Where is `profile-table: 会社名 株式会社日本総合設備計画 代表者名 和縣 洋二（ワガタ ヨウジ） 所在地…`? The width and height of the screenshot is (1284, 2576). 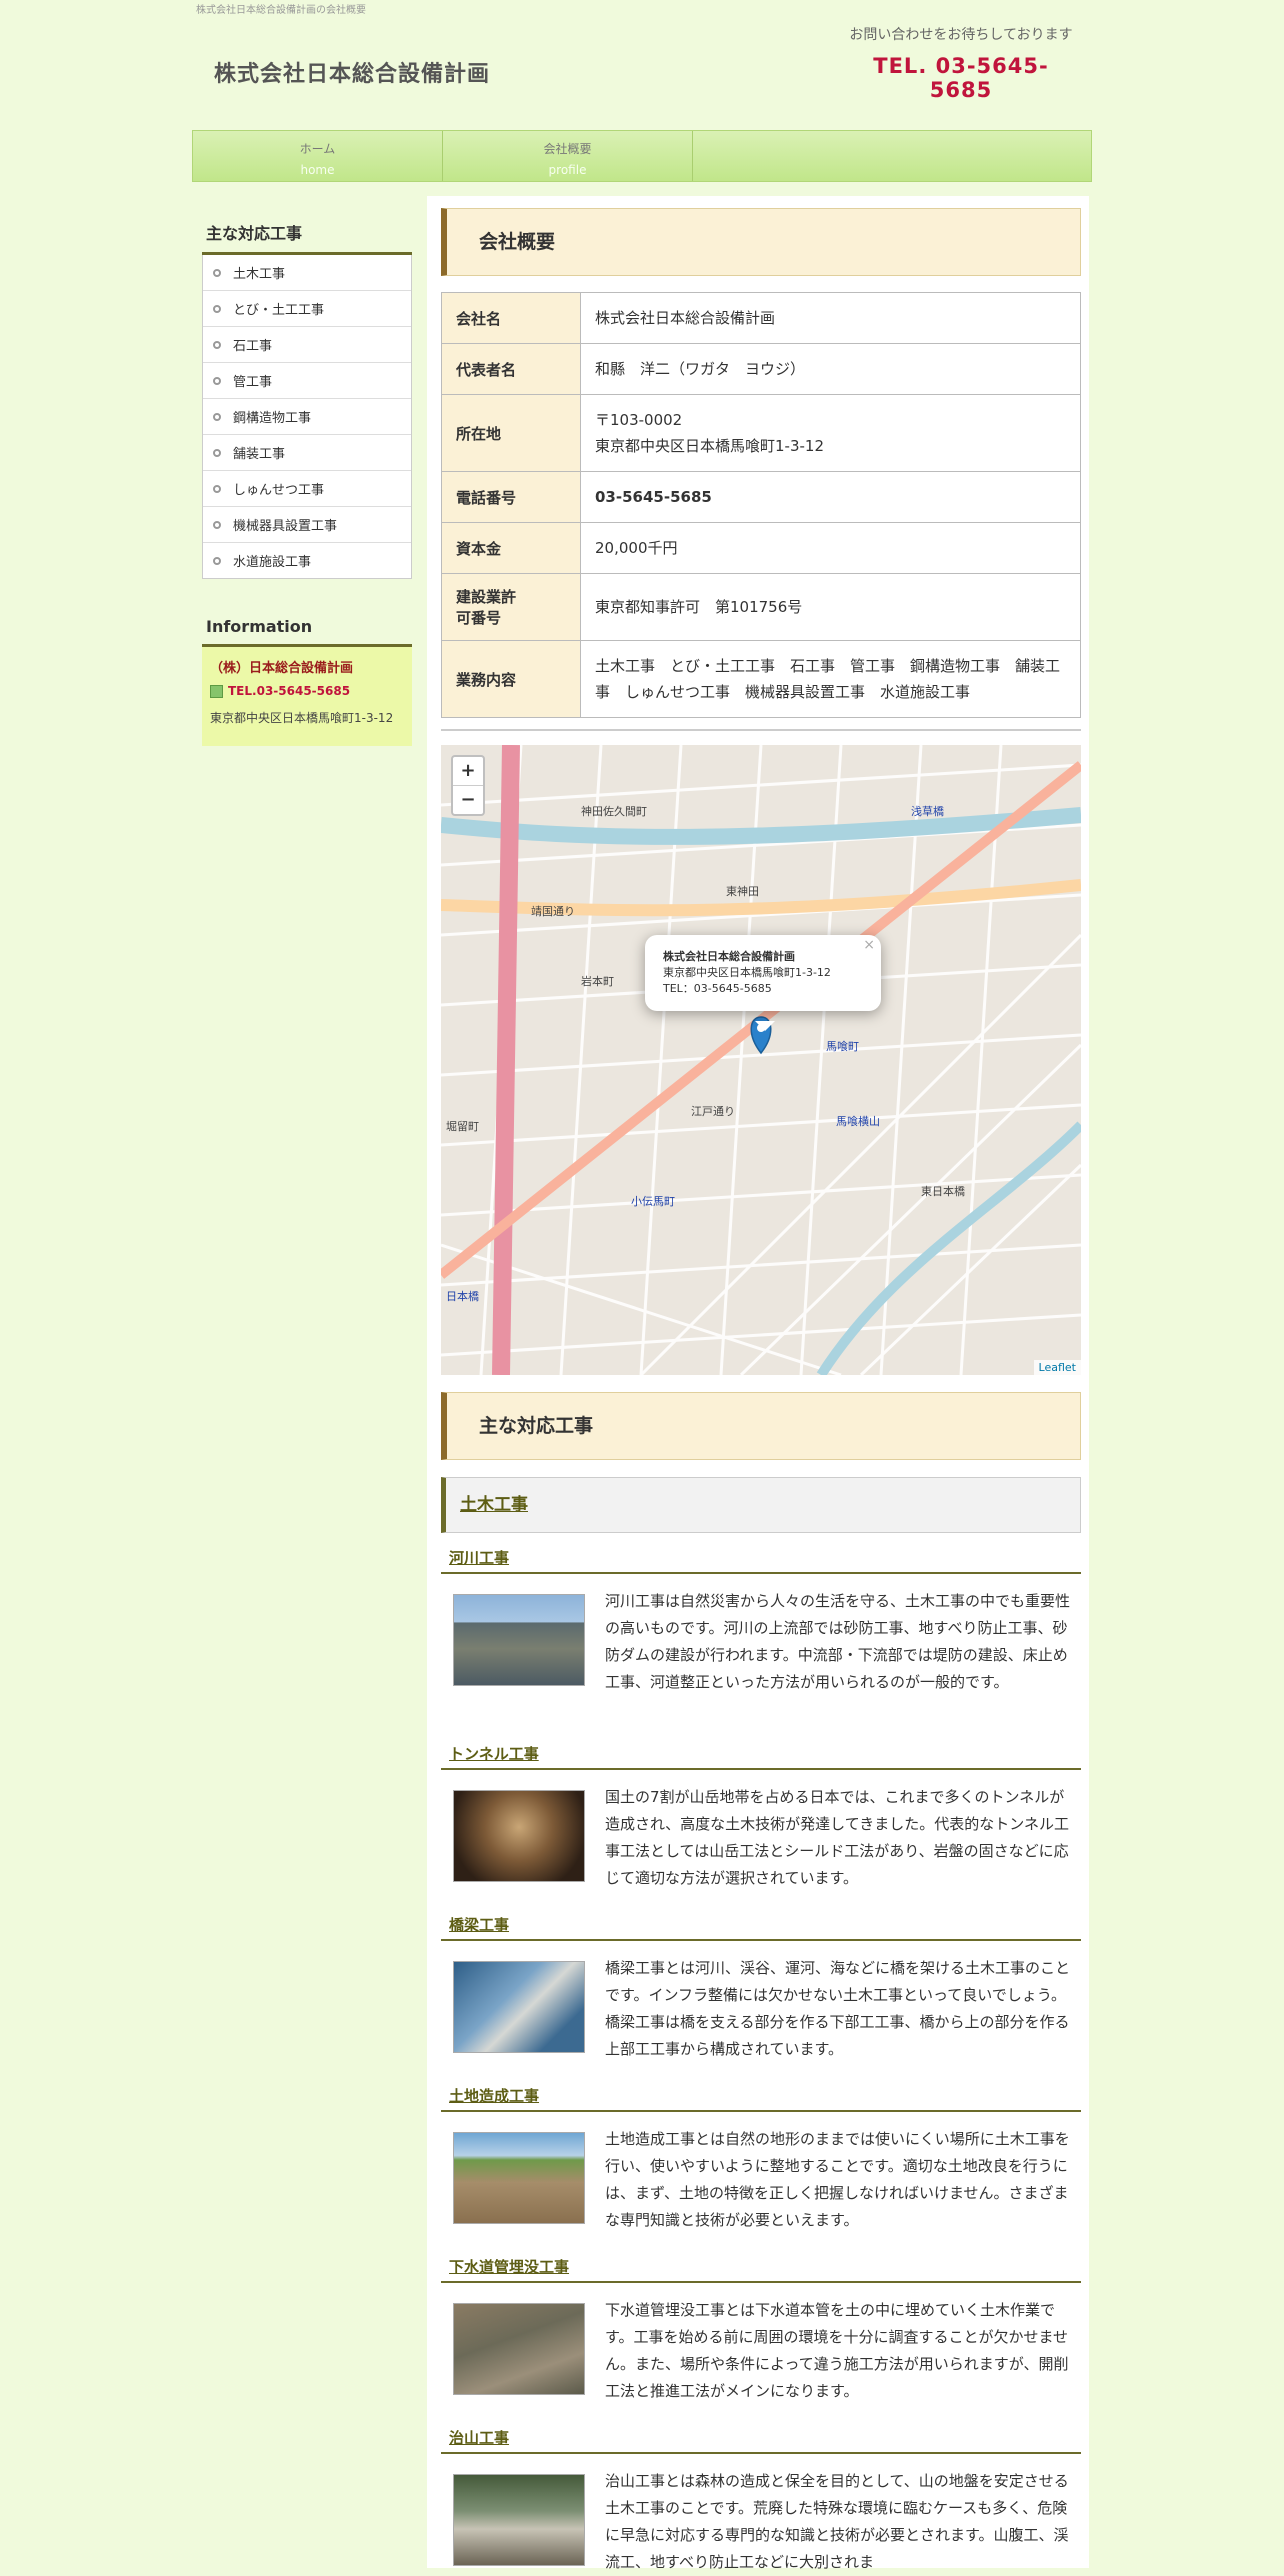 profile-table: 会社名 株式会社日本総合設備計画 代表者名 和縣 洋二（ワガタ ヨウジ） 所在地… is located at coordinates (761, 505).